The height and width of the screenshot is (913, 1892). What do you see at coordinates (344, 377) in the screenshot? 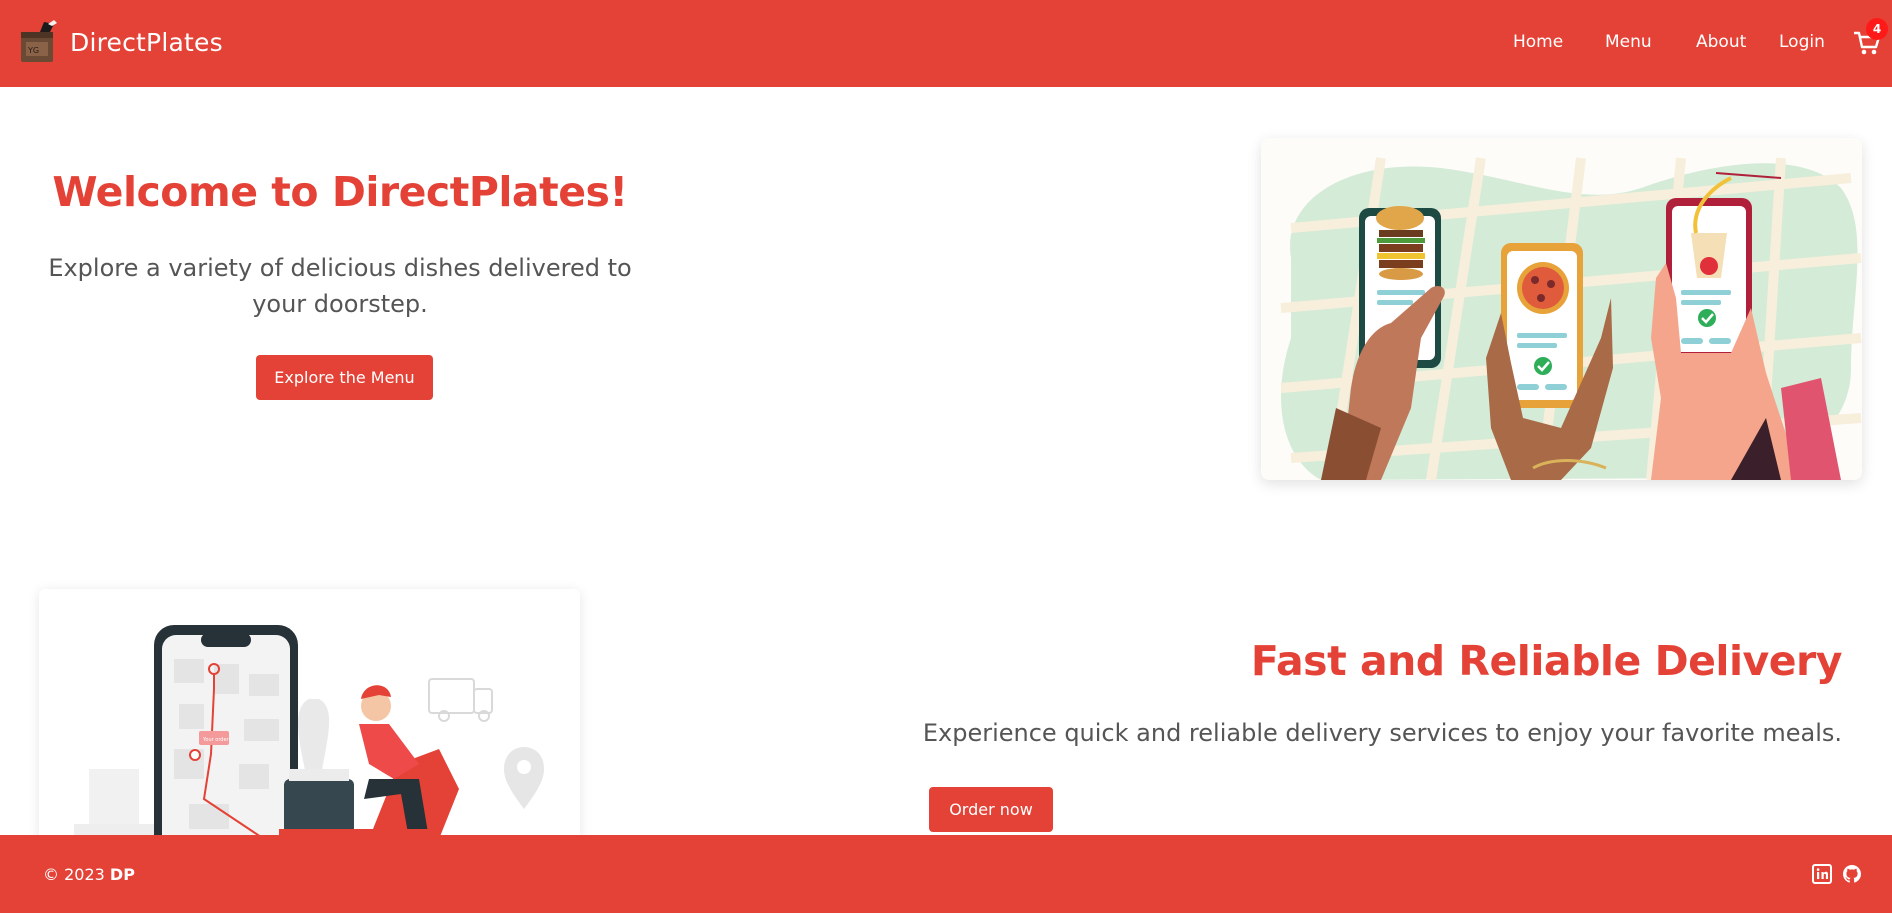
I see `explore-menu-button: Explore the Menu` at bounding box center [344, 377].